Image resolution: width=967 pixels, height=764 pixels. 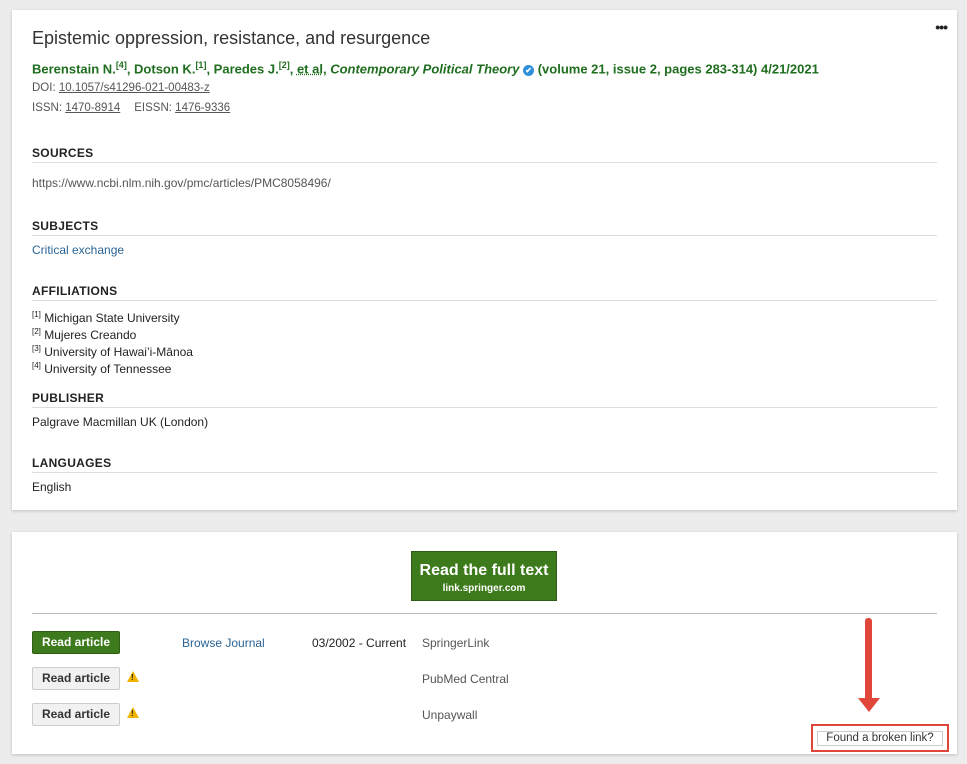 What do you see at coordinates (44, 88) in the screenshot?
I see `doi-label: DOI:` at bounding box center [44, 88].